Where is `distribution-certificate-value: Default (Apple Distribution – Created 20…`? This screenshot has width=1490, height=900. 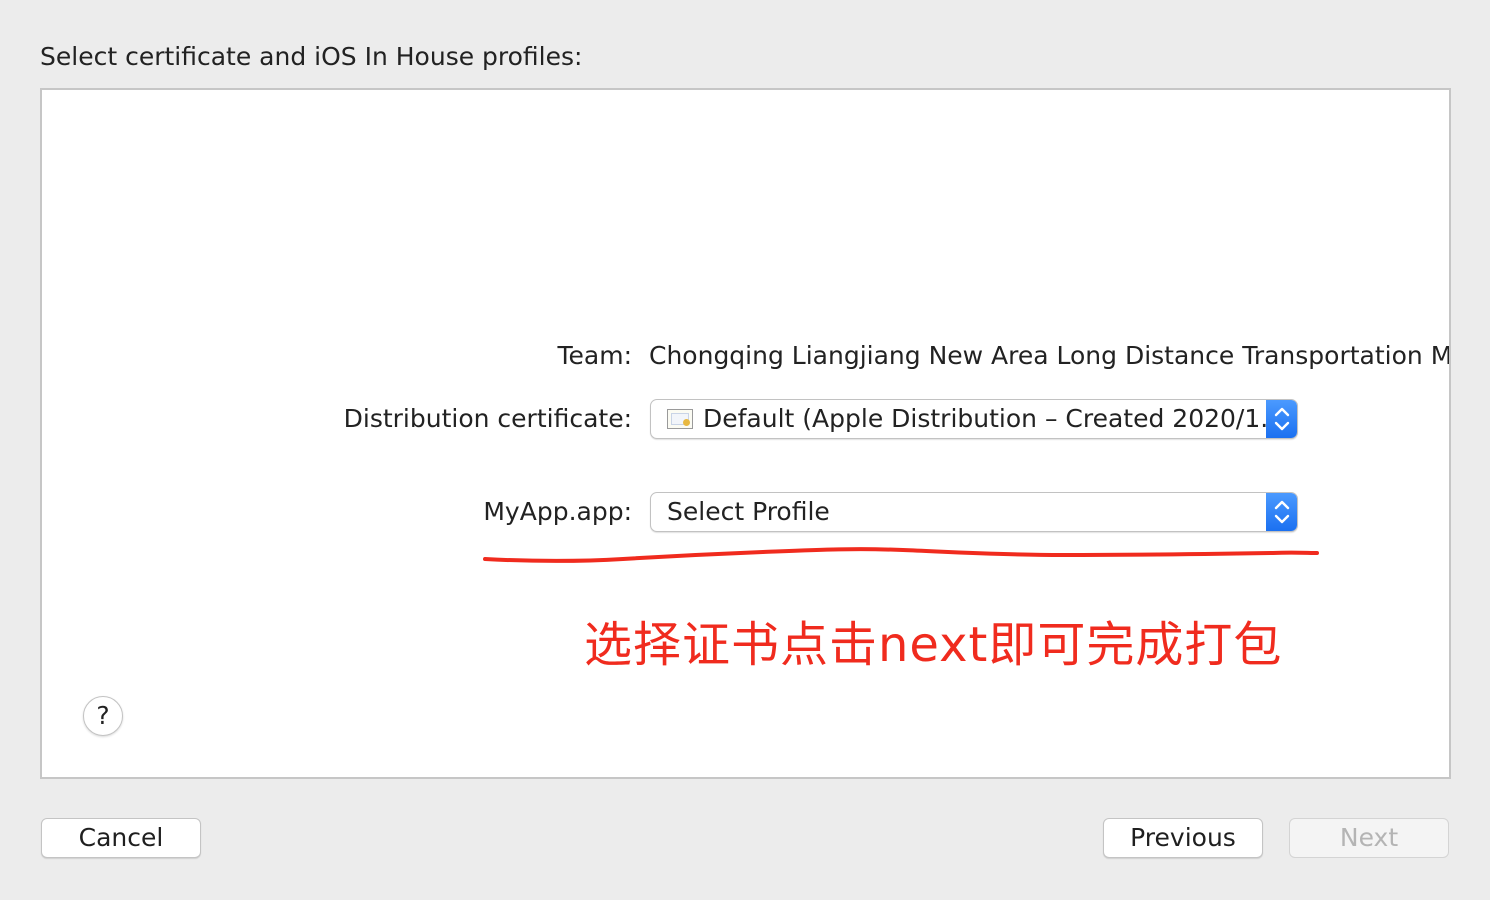
distribution-certificate-value: Default (Apple Distribution – Created 20… is located at coordinates (994, 418).